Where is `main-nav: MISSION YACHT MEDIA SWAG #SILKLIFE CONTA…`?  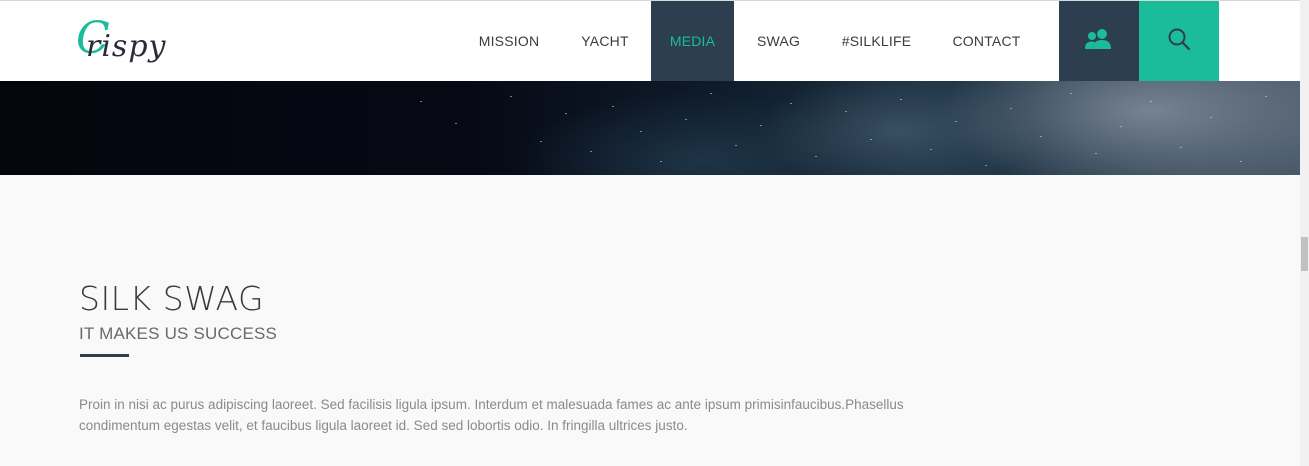
main-nav: MISSION YACHT MEDIA SWAG #SILKLIFE CONTA… is located at coordinates (751, 41).